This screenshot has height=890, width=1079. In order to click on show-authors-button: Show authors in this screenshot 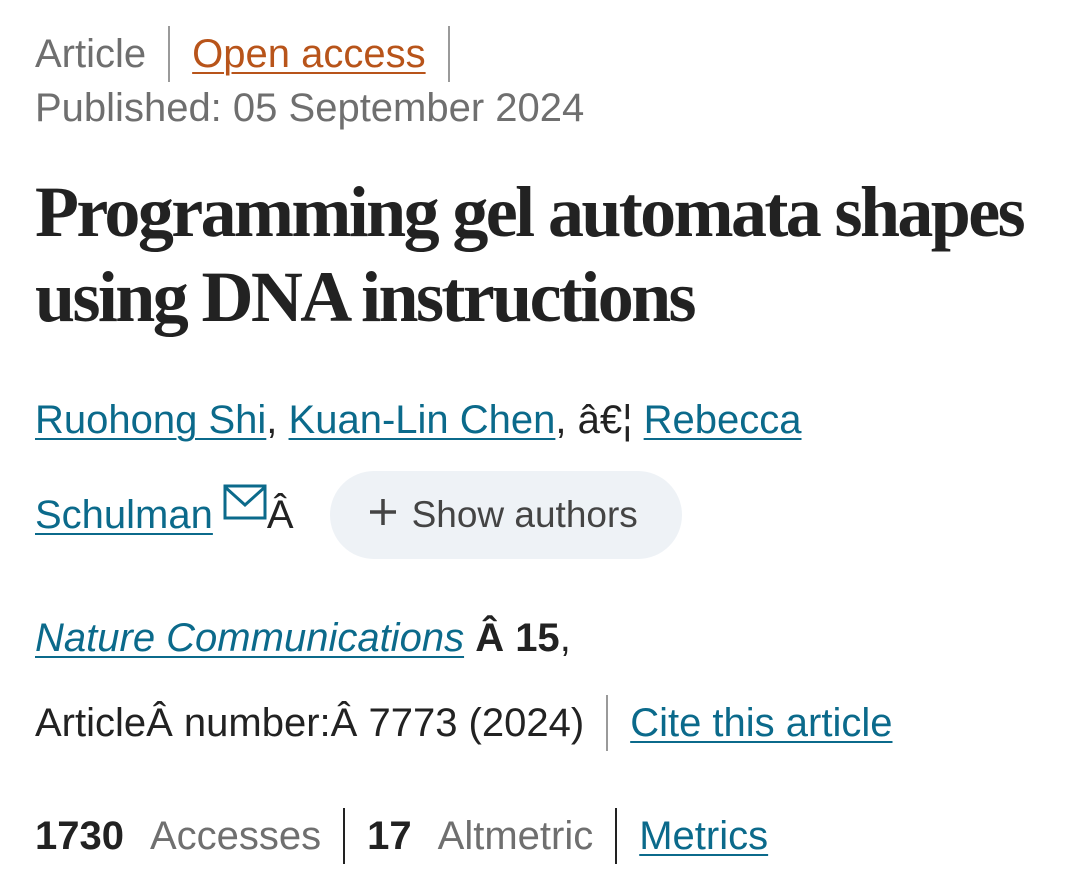, I will do `click(505, 515)`.